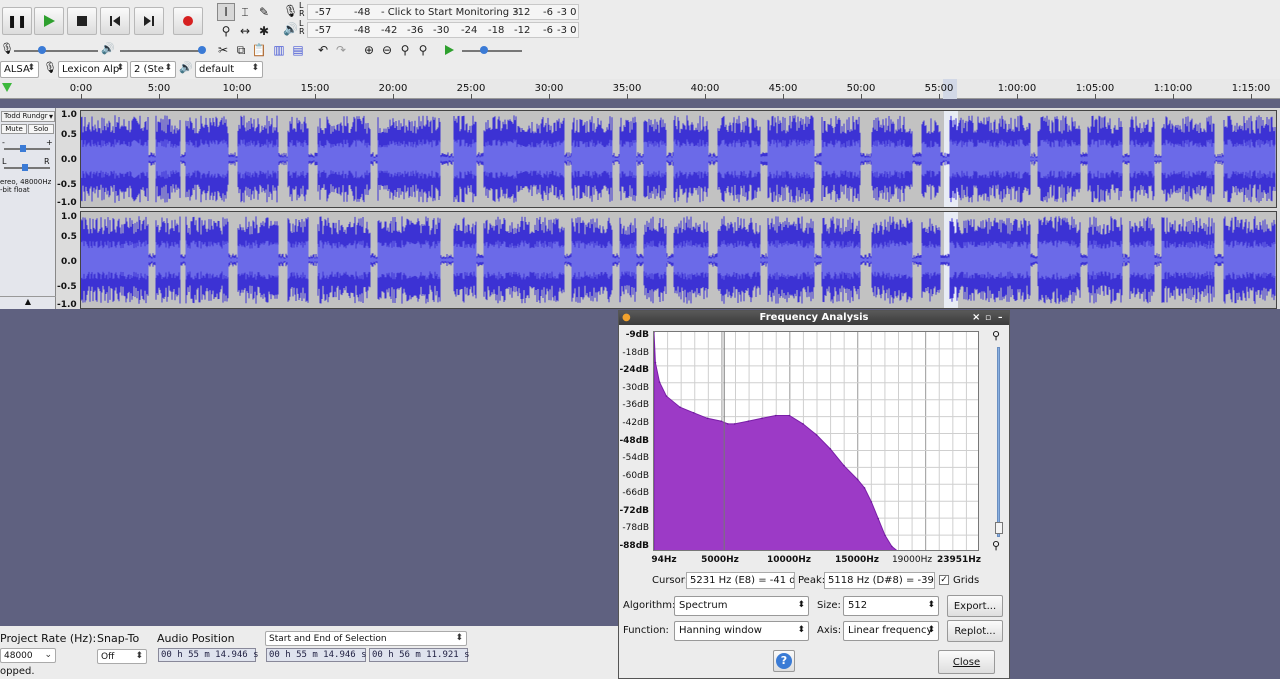 This screenshot has width=1280, height=679. What do you see at coordinates (635, 475) in the screenshot?
I see `y-tick-label: -60dB` at bounding box center [635, 475].